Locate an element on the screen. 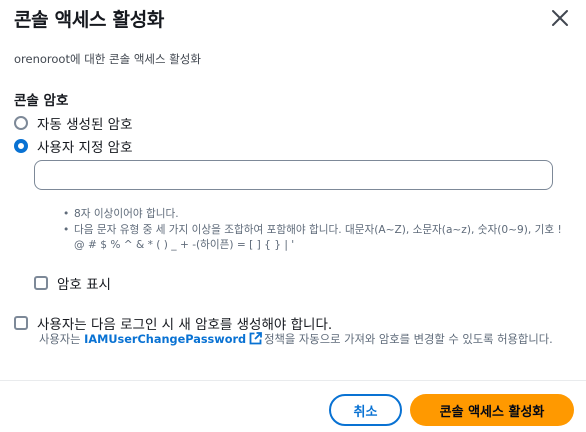 The image size is (586, 432). radio-button-unselected is located at coordinates (21, 123).